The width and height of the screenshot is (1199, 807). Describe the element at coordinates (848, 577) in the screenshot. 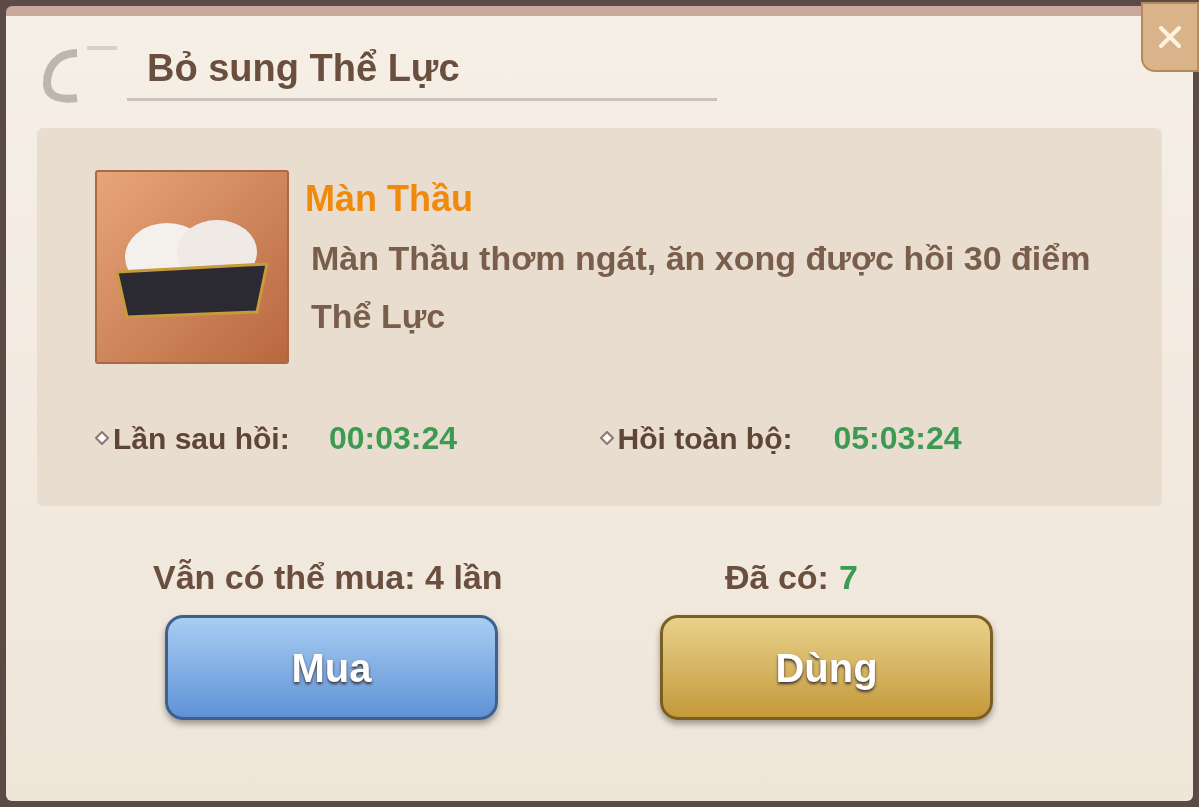

I see `owned-count: 7` at that location.